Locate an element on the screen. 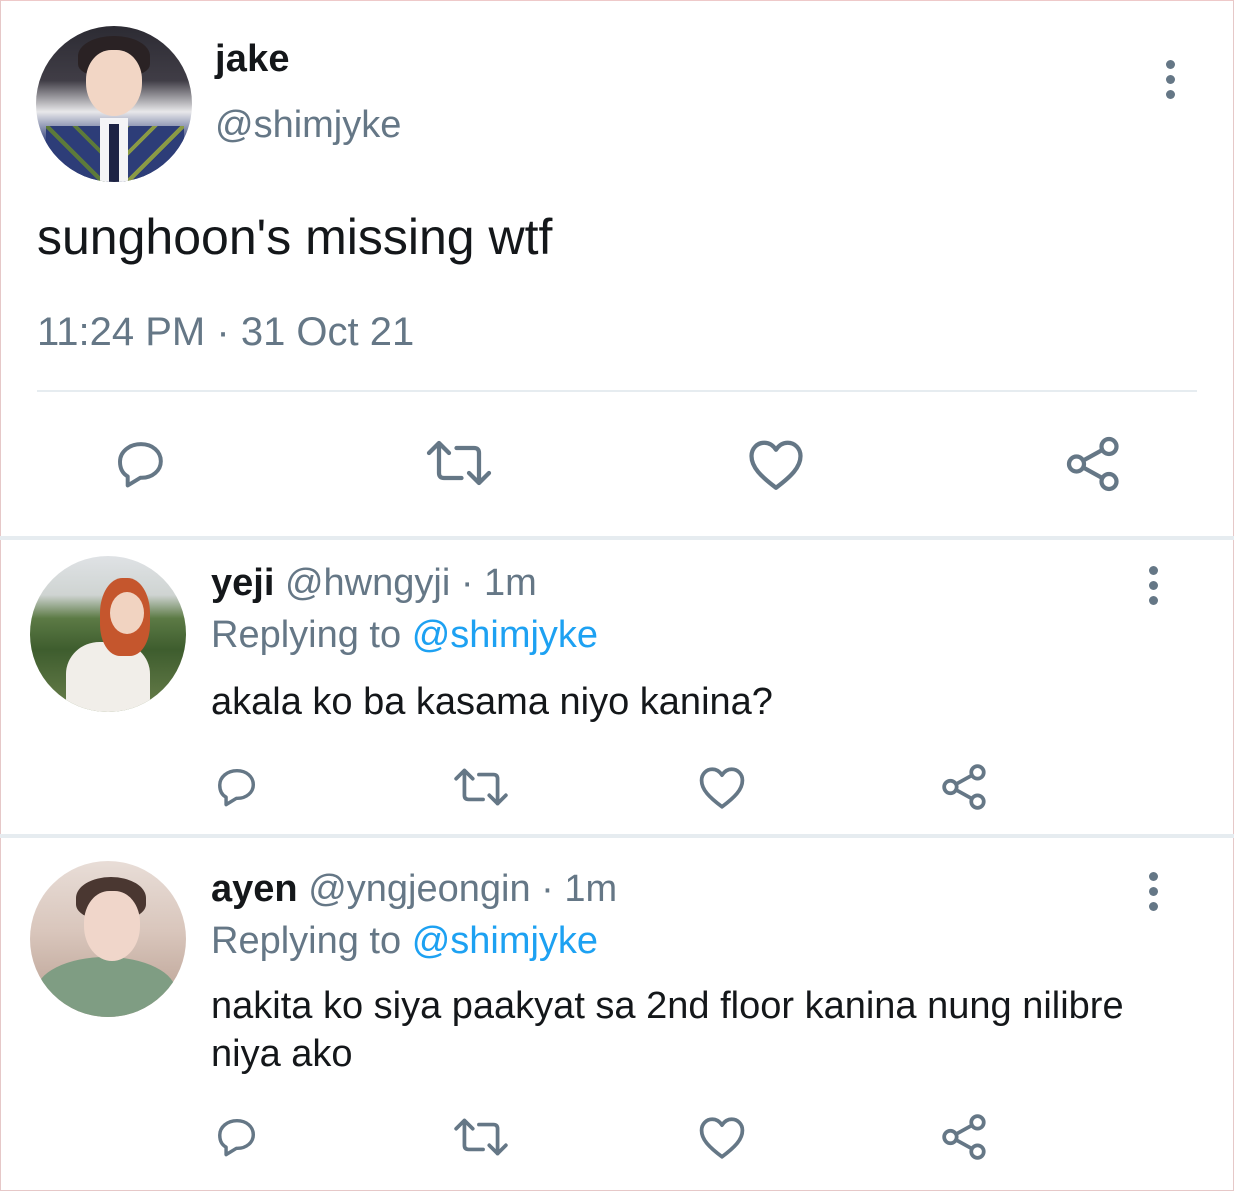 The width and height of the screenshot is (1234, 1191). reply-header: ayen @yngjeongin · 1m is located at coordinates (414, 889).